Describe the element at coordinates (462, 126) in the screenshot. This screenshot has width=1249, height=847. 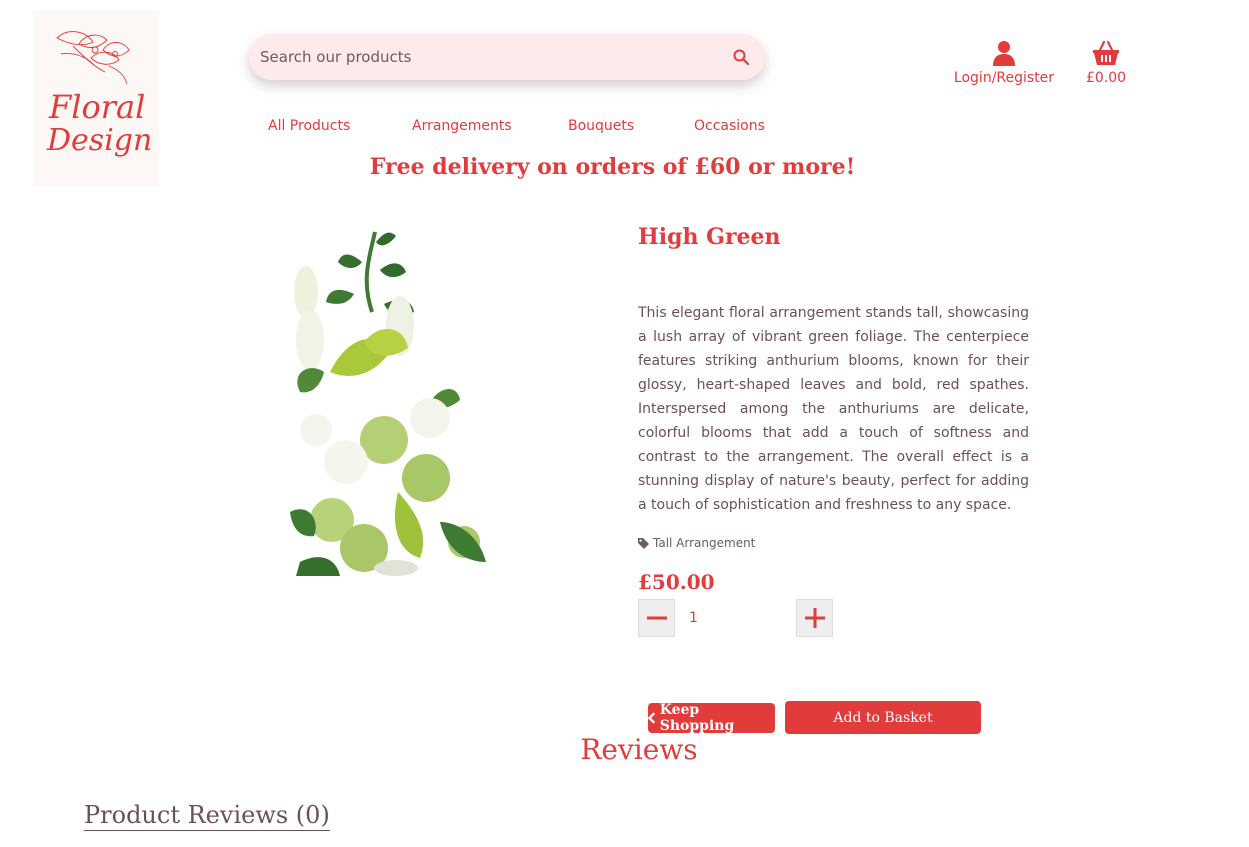
I see `nav-arrangements: Arrangements` at that location.